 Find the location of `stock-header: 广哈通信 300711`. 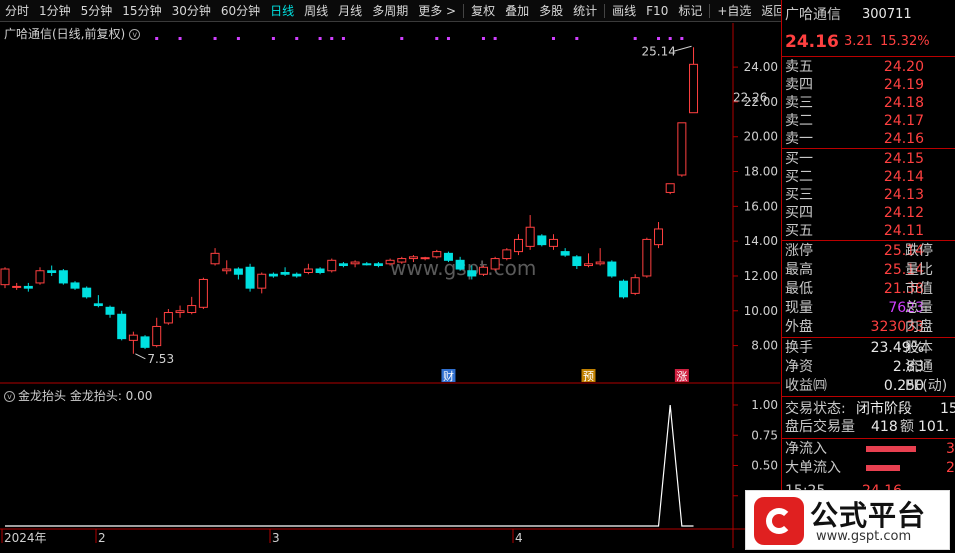

stock-header: 广哈通信 300711 is located at coordinates (868, 15).